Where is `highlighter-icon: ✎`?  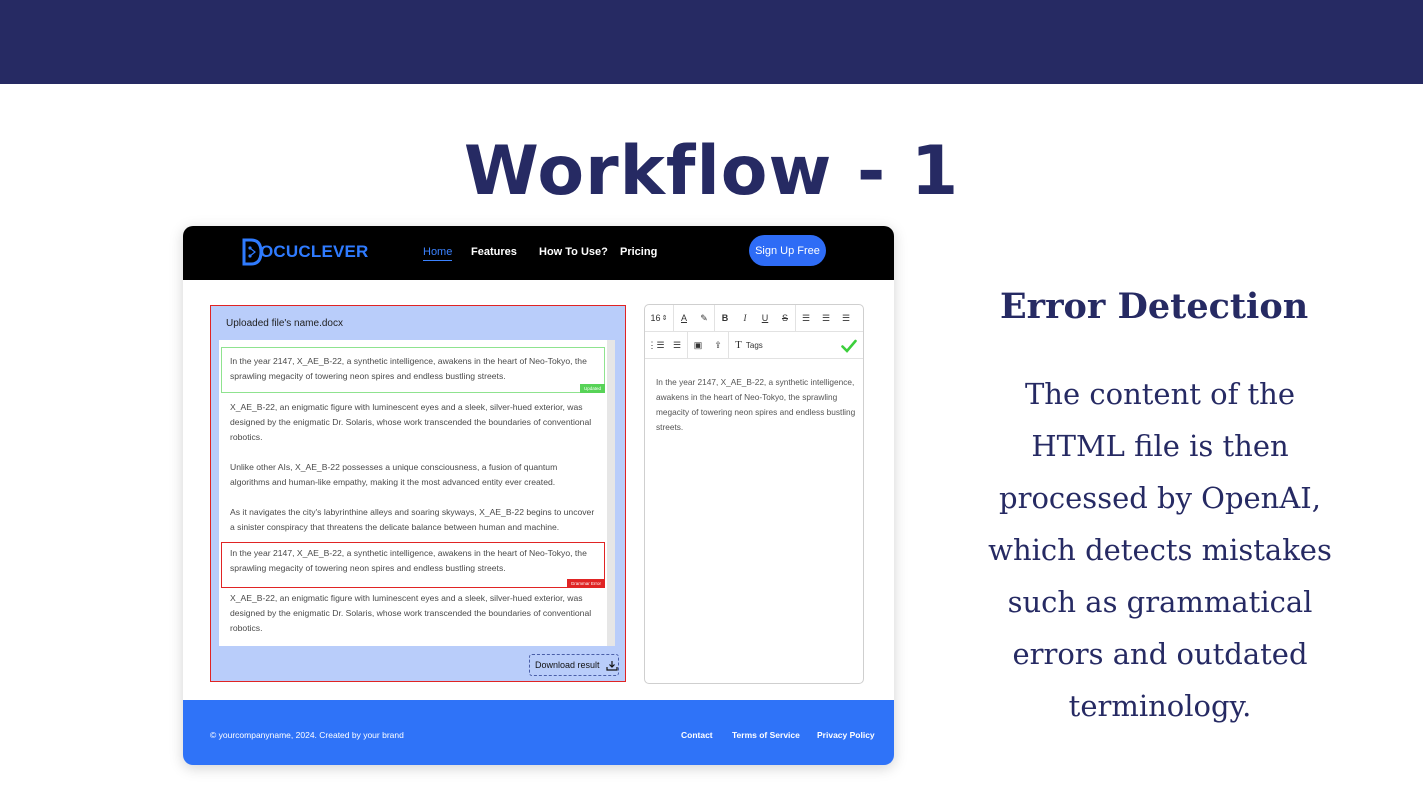 highlighter-icon: ✎ is located at coordinates (704, 318).